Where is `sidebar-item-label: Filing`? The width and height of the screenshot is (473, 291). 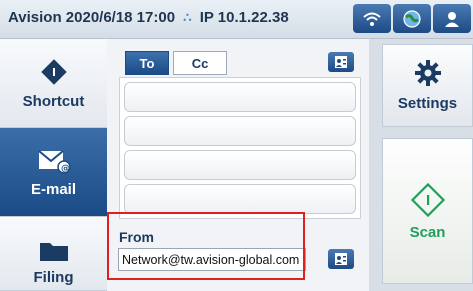 sidebar-item-label: Filing is located at coordinates (53, 277).